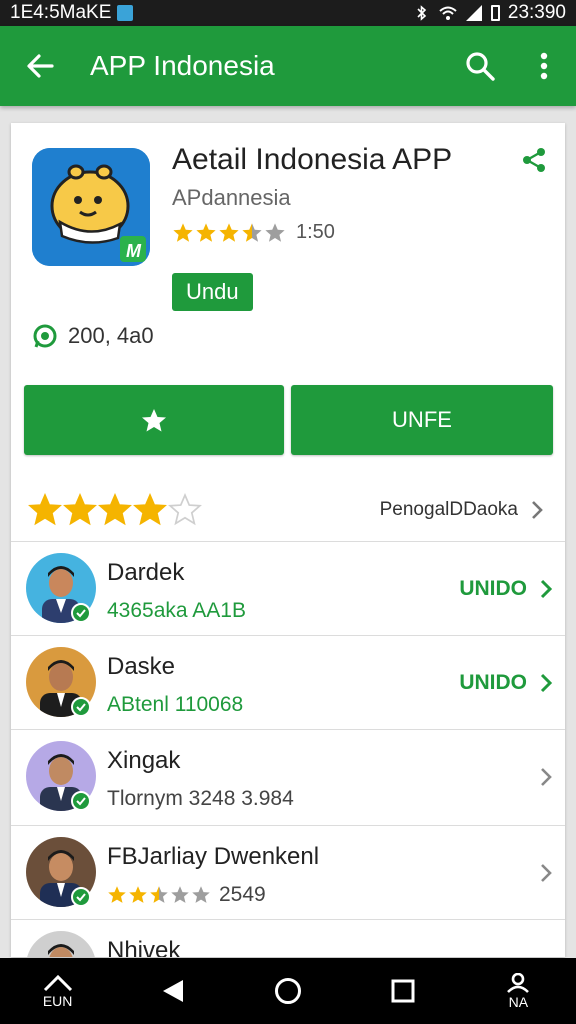 The image size is (576, 1024). Describe the element at coordinates (144, 947) in the screenshot. I see `list-item-name: Nhivek` at that location.